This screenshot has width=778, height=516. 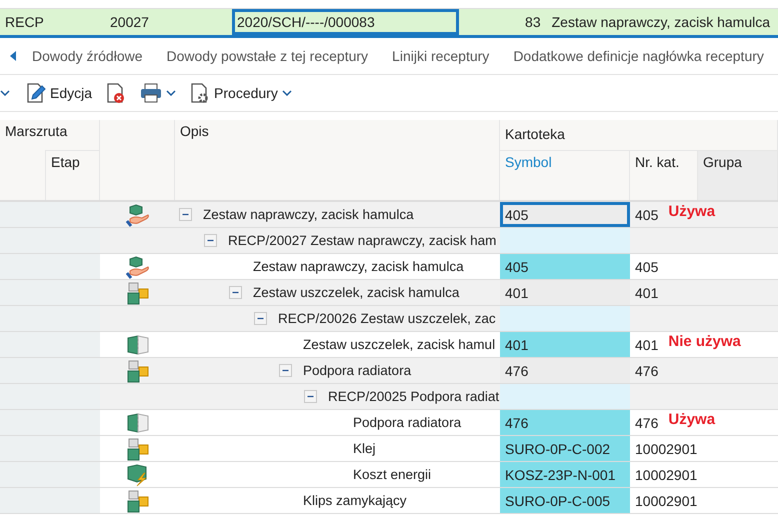 What do you see at coordinates (414, 396) in the screenshot?
I see `description-cell: RECP/20025 Podpora radiat` at bounding box center [414, 396].